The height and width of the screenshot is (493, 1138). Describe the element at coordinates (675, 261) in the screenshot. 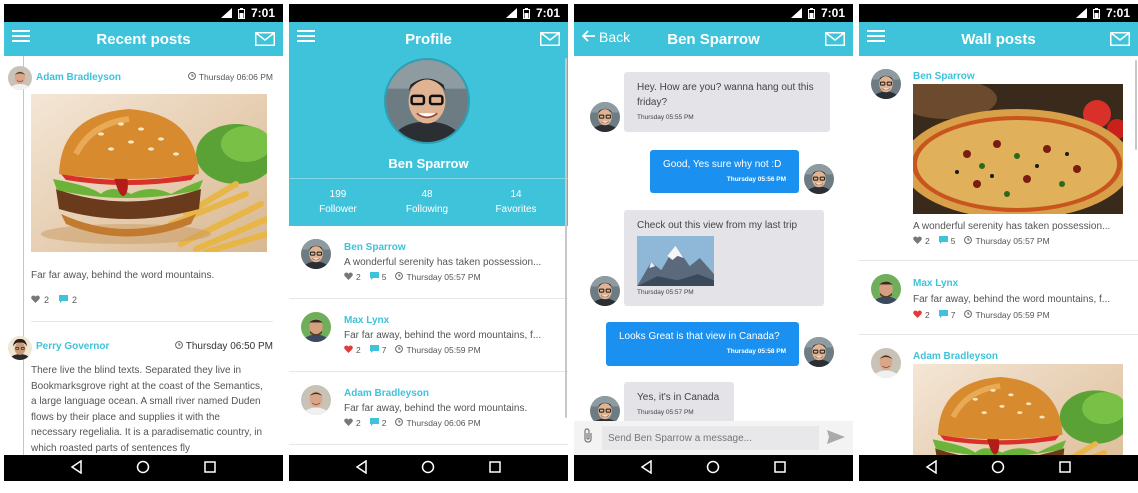

I see `message-image-mountain` at that location.